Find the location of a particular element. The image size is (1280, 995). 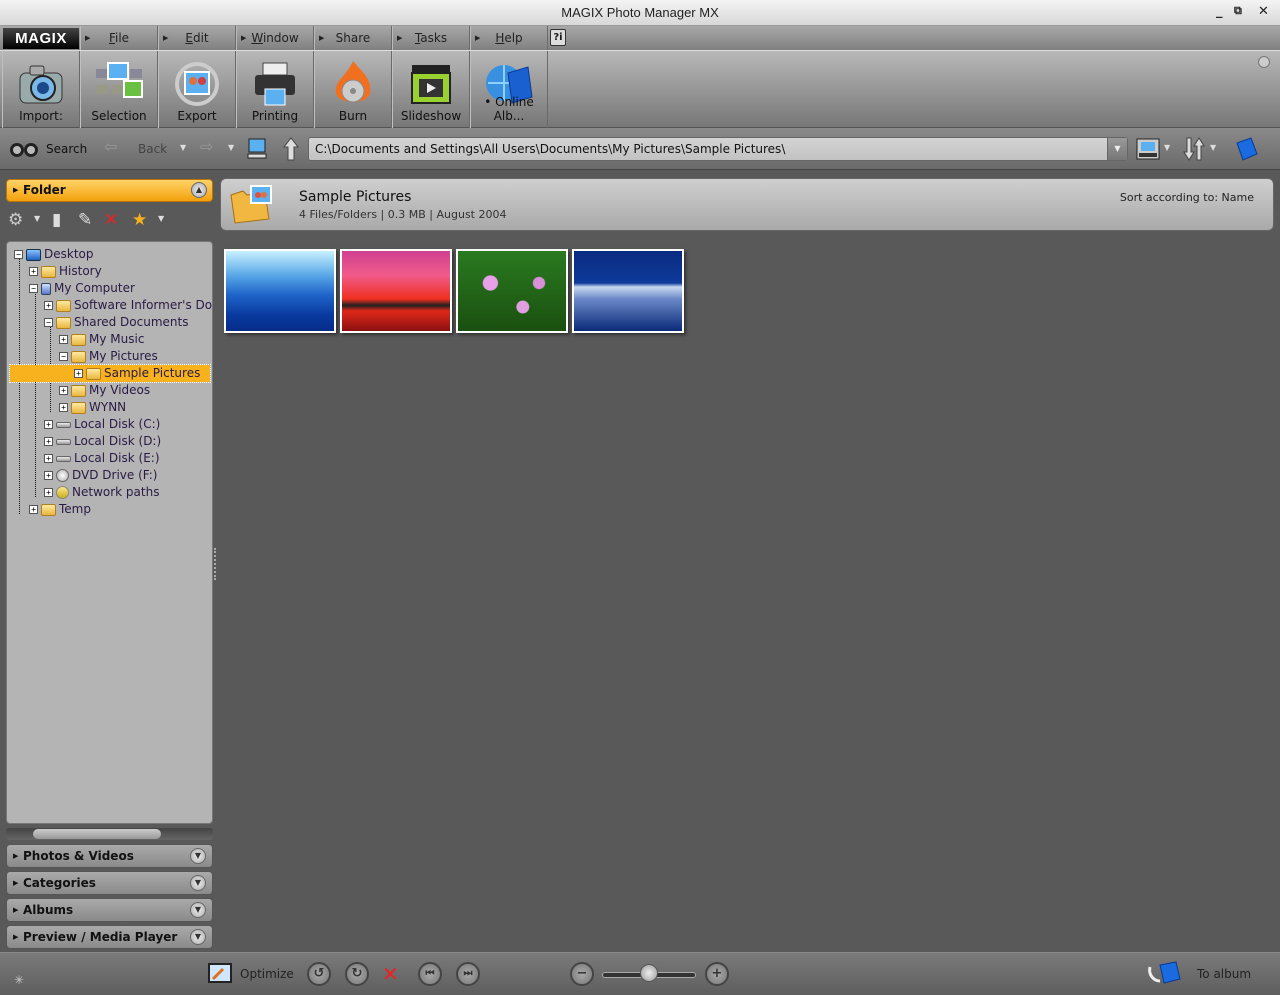

sort-order-icon is located at coordinates (1194, 149).